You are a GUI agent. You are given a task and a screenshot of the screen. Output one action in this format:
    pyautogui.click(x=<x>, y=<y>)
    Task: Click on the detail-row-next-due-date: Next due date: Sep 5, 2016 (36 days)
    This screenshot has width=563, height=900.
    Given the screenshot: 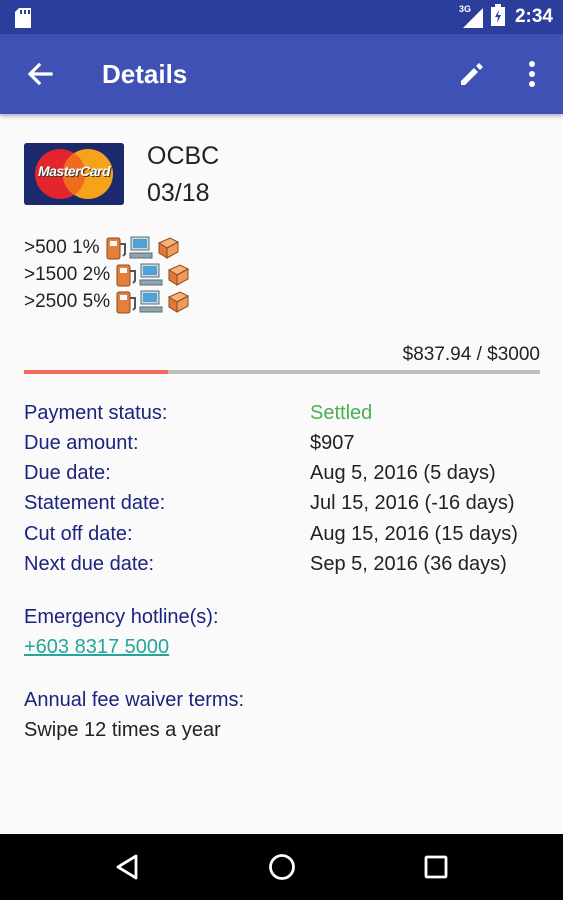 What is the action you would take?
    pyautogui.click(x=284, y=568)
    